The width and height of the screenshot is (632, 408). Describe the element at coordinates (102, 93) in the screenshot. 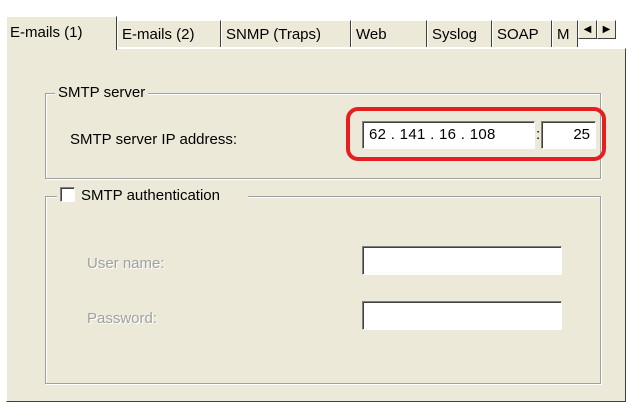

I see `smtp-server-group-title: SMTP server` at that location.